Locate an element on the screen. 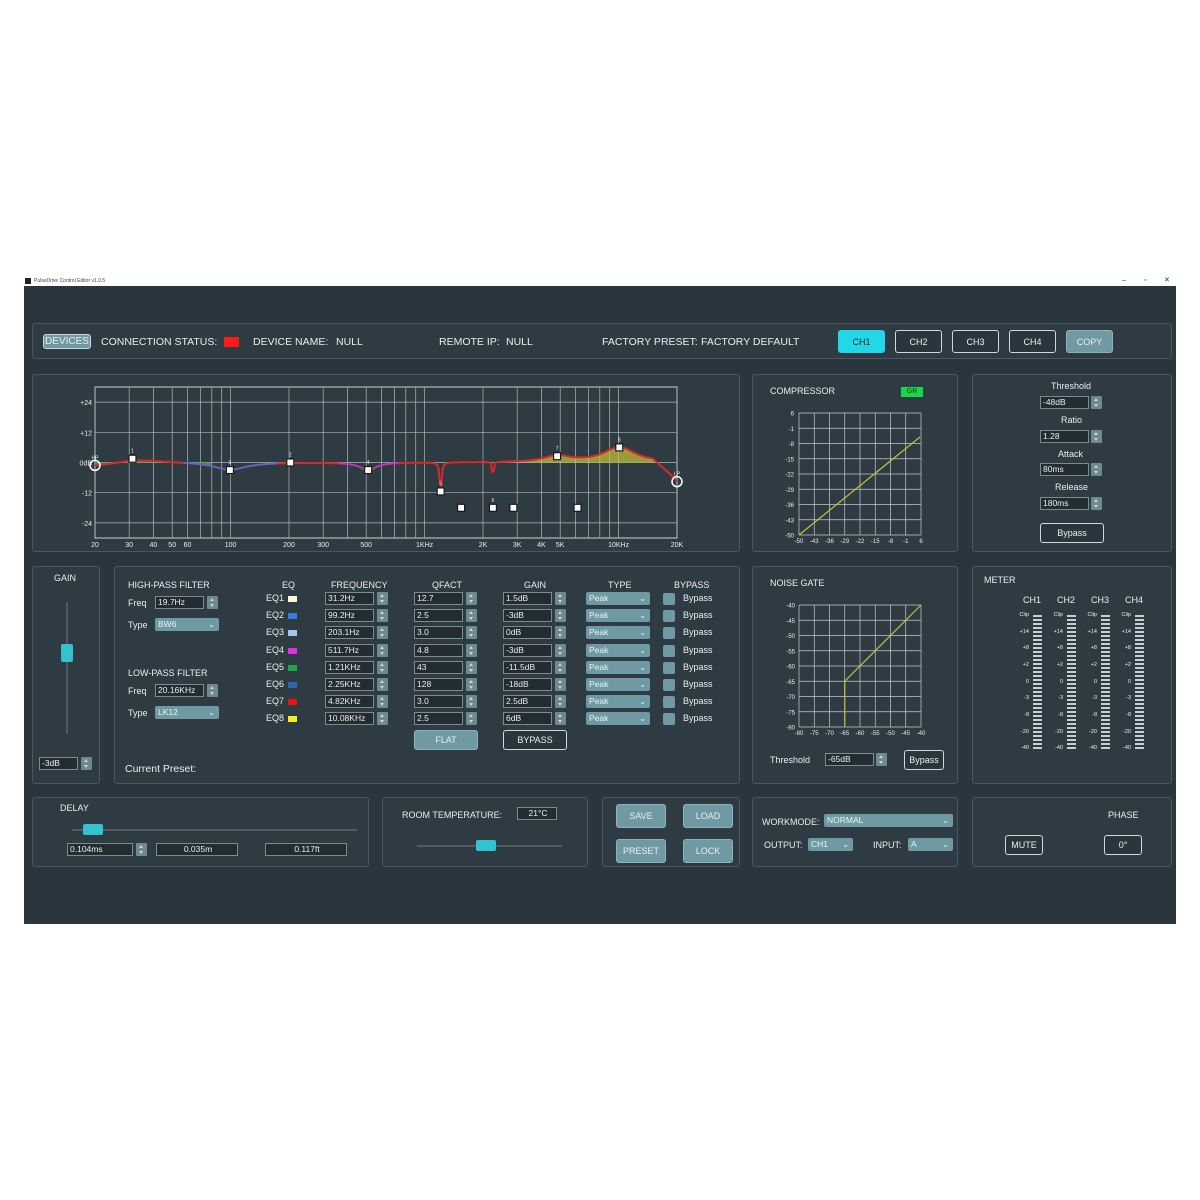  room-temperature-slider-thumb is located at coordinates (485, 845).